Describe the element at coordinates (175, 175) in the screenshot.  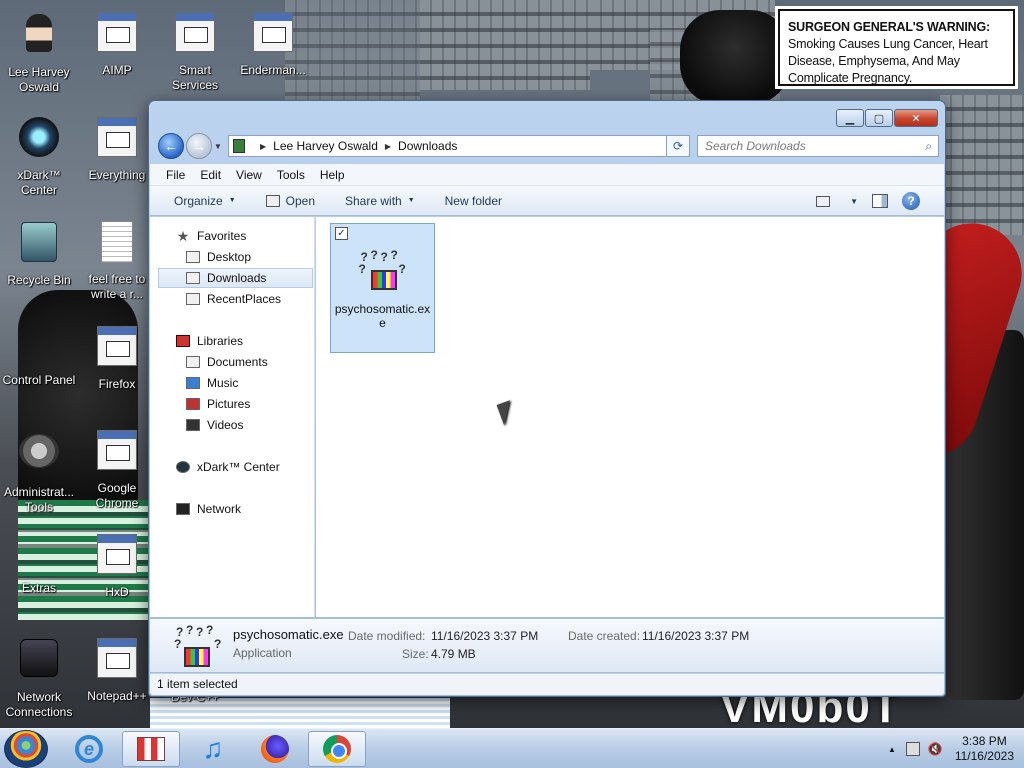
I see `menu-file: File` at that location.